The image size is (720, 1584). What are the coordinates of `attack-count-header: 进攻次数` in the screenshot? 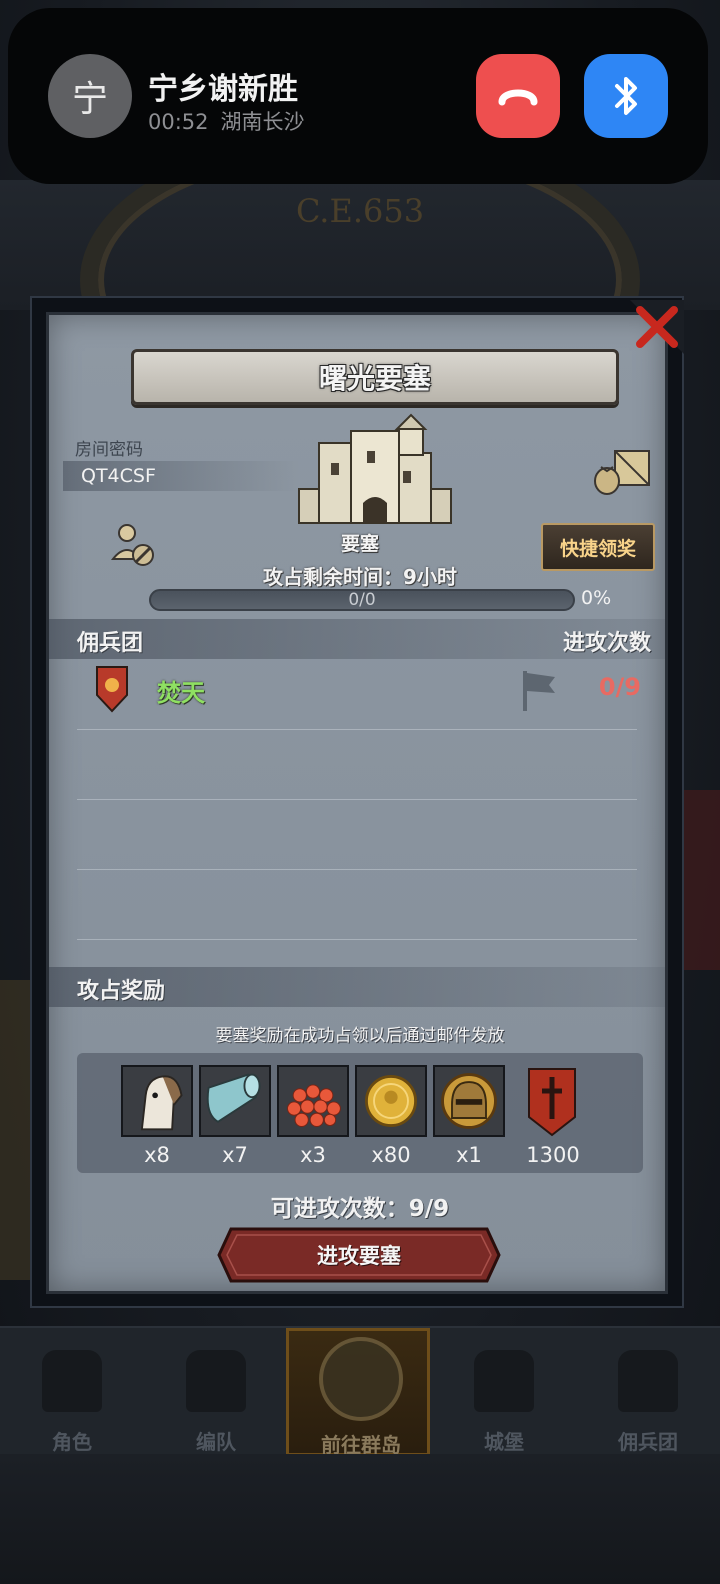 It's located at (606, 643).